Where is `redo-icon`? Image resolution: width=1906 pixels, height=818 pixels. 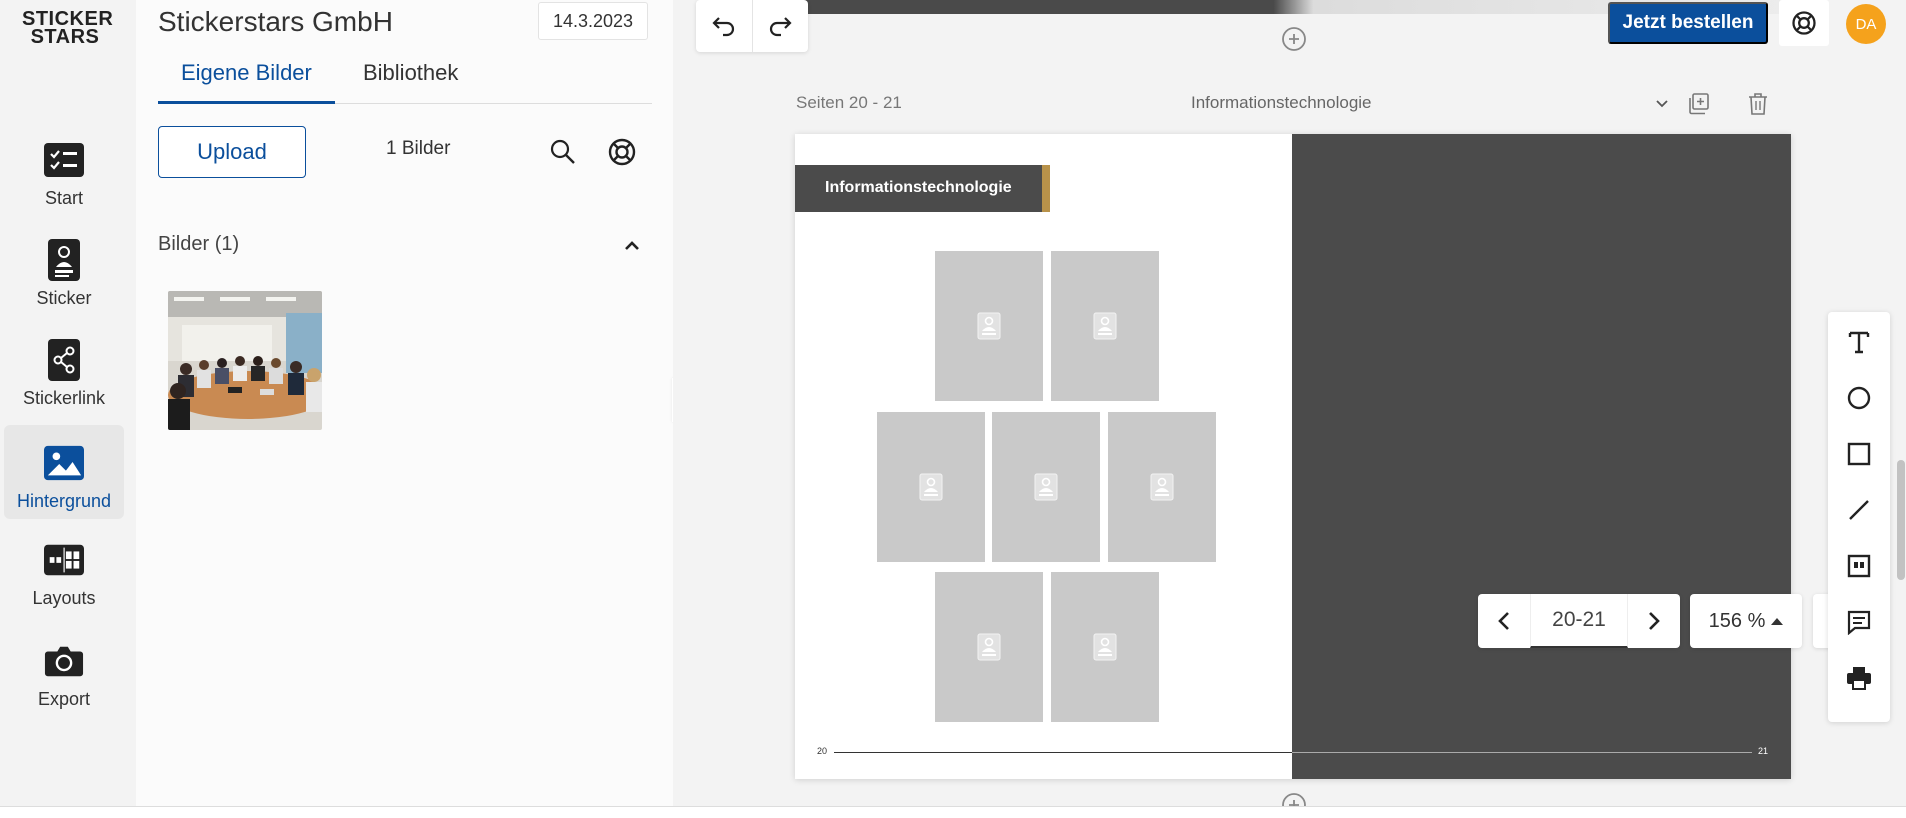 redo-icon is located at coordinates (780, 27).